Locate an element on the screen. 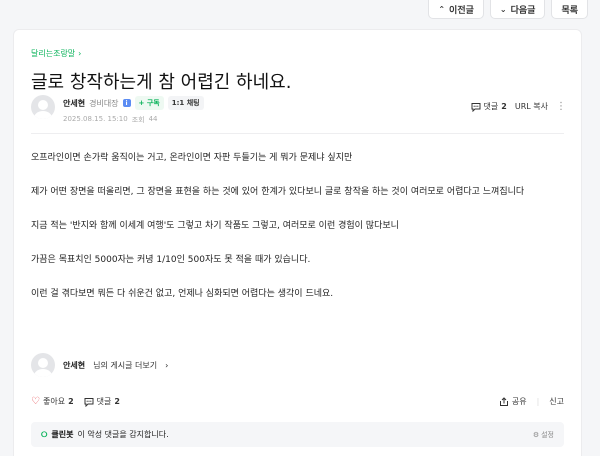  cleanbot-info: ⭘ 클린봇 이 악성 댓글을 감지합니다. is located at coordinates (105, 434).